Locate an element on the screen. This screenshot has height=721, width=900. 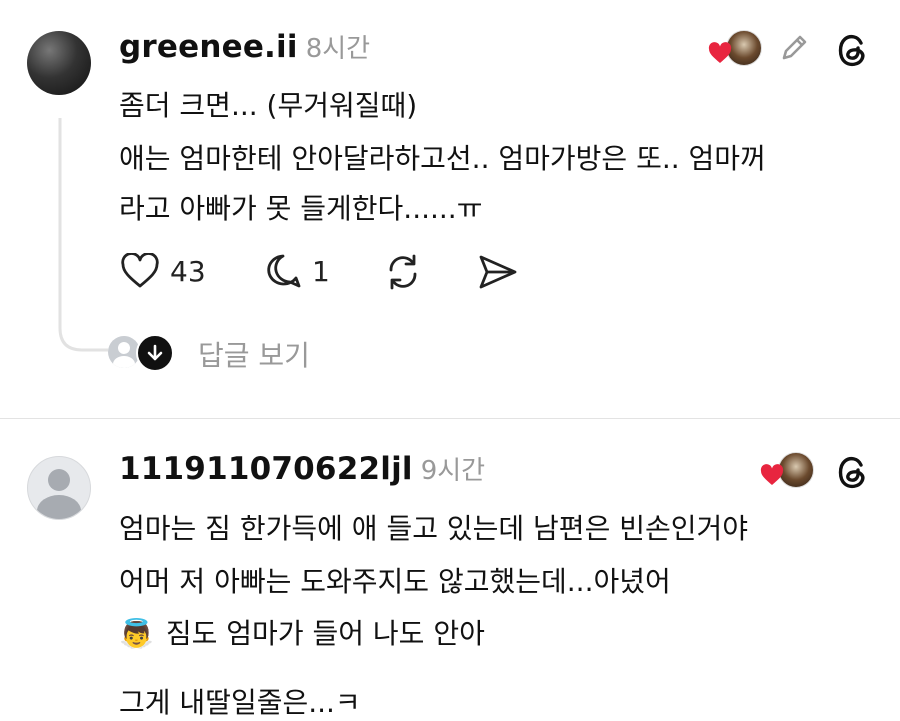
comment-text-line: 👼 짐도 엄마가 들어 나도 안아 is located at coordinates (302, 632).